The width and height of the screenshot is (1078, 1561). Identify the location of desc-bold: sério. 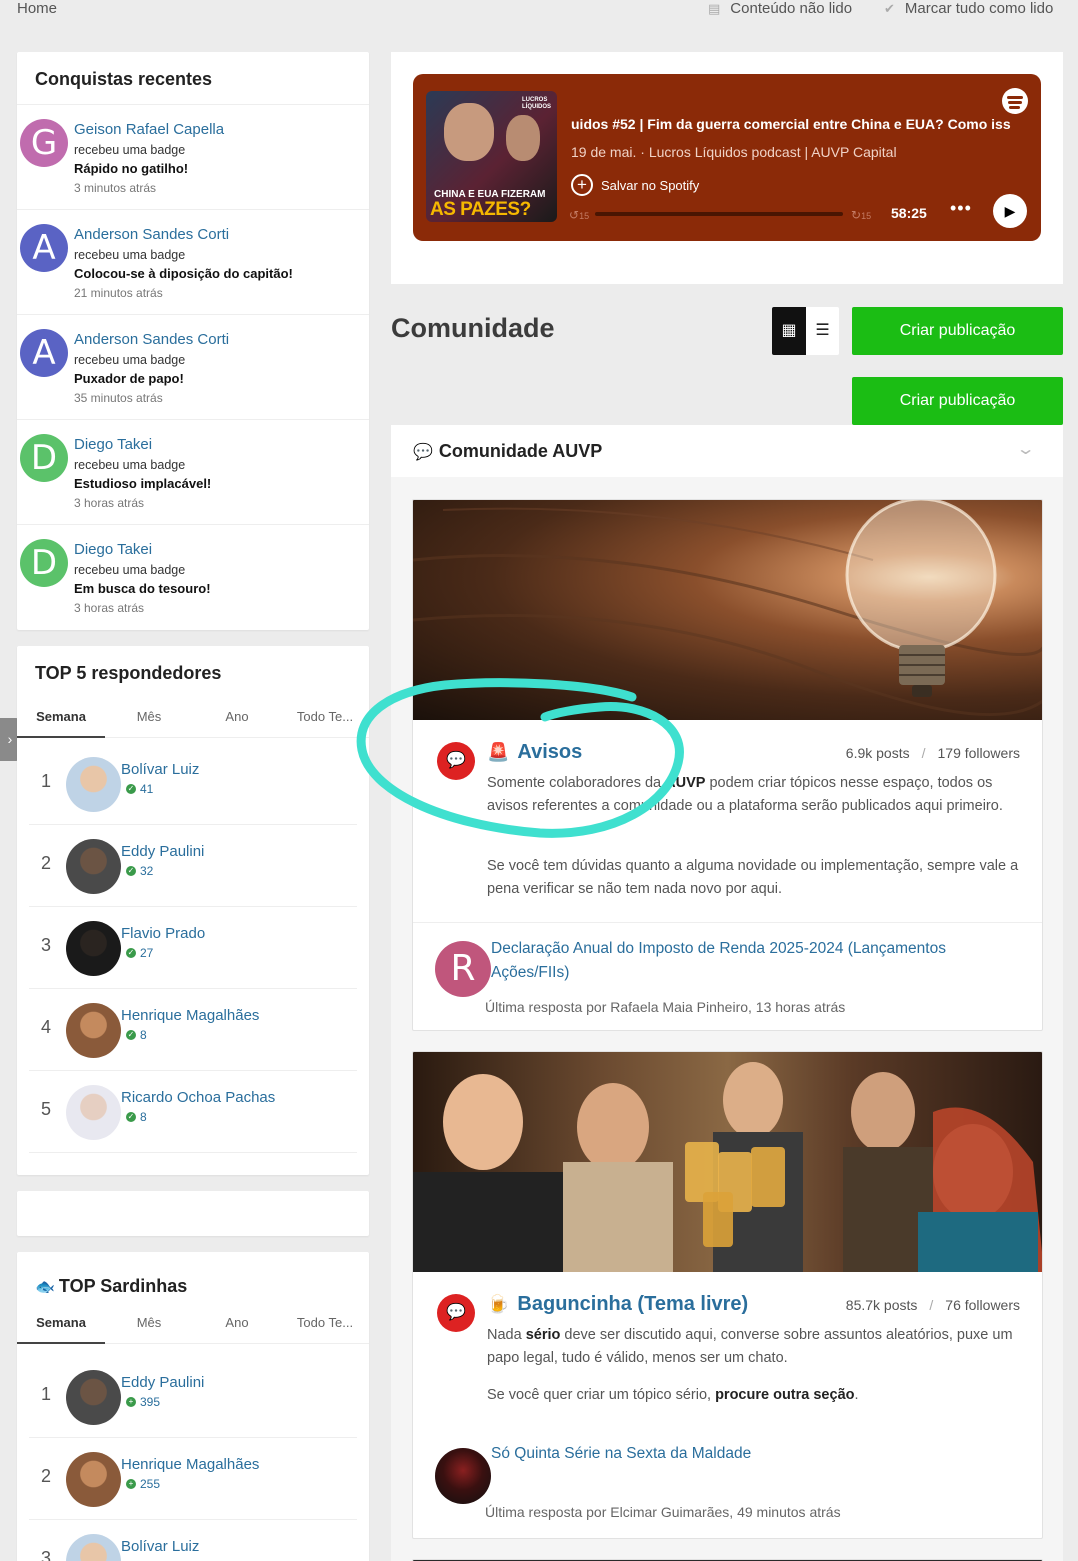
(543, 1335).